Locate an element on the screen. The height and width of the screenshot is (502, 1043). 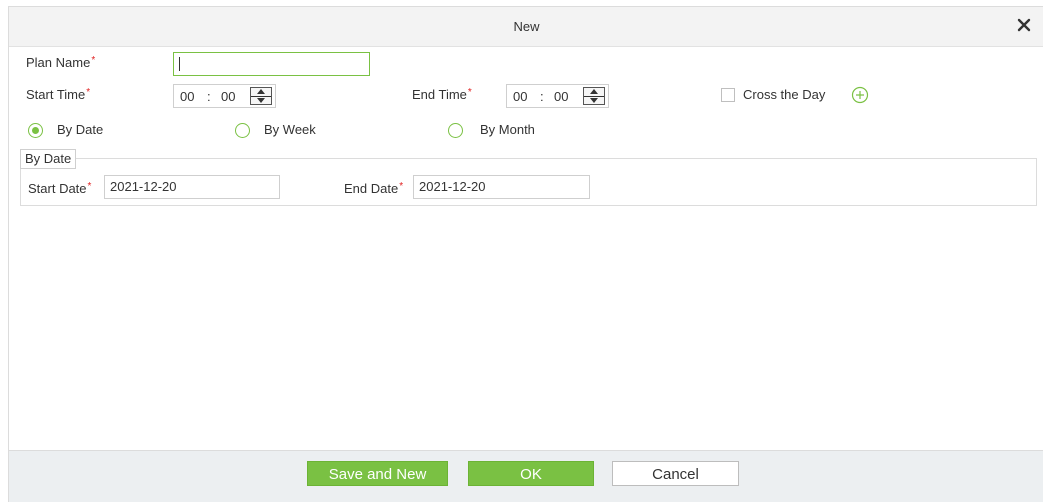
dialog-titlebar: New is located at coordinates (526, 27).